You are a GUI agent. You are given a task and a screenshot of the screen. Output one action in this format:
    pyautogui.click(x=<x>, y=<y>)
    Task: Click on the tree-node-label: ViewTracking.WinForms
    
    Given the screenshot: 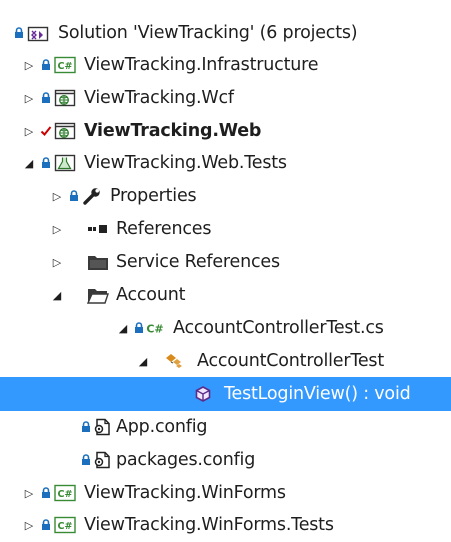 What is the action you would take?
    pyautogui.click(x=185, y=493)
    